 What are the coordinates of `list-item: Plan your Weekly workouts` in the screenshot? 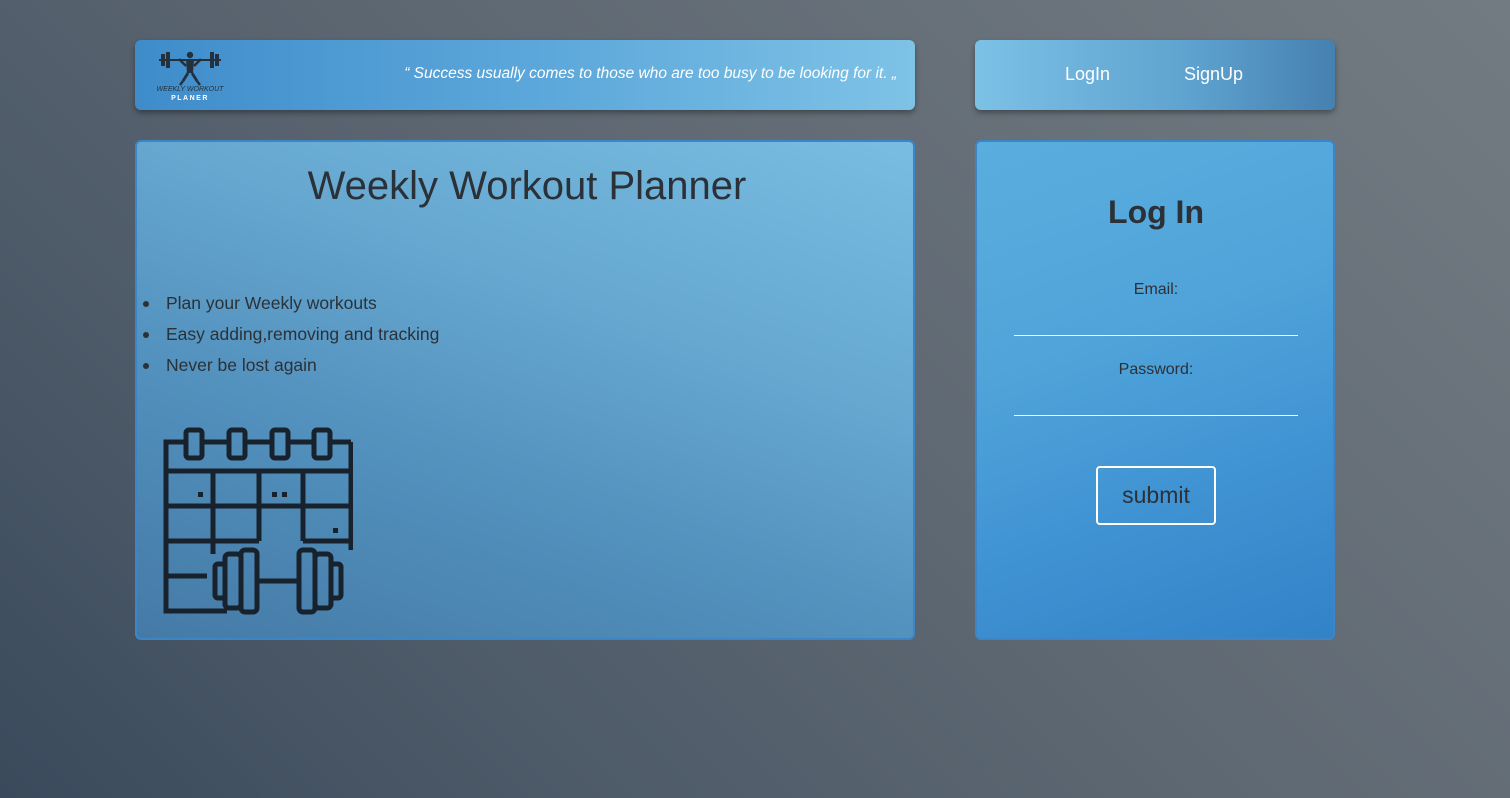 It's located at (290, 303).